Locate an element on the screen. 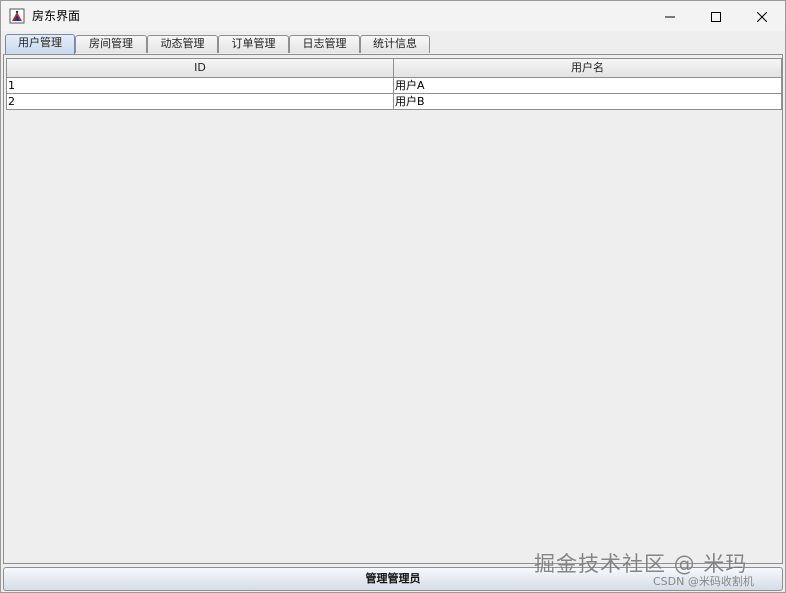 The width and height of the screenshot is (786, 593). table-cell-id: 2 is located at coordinates (200, 101).